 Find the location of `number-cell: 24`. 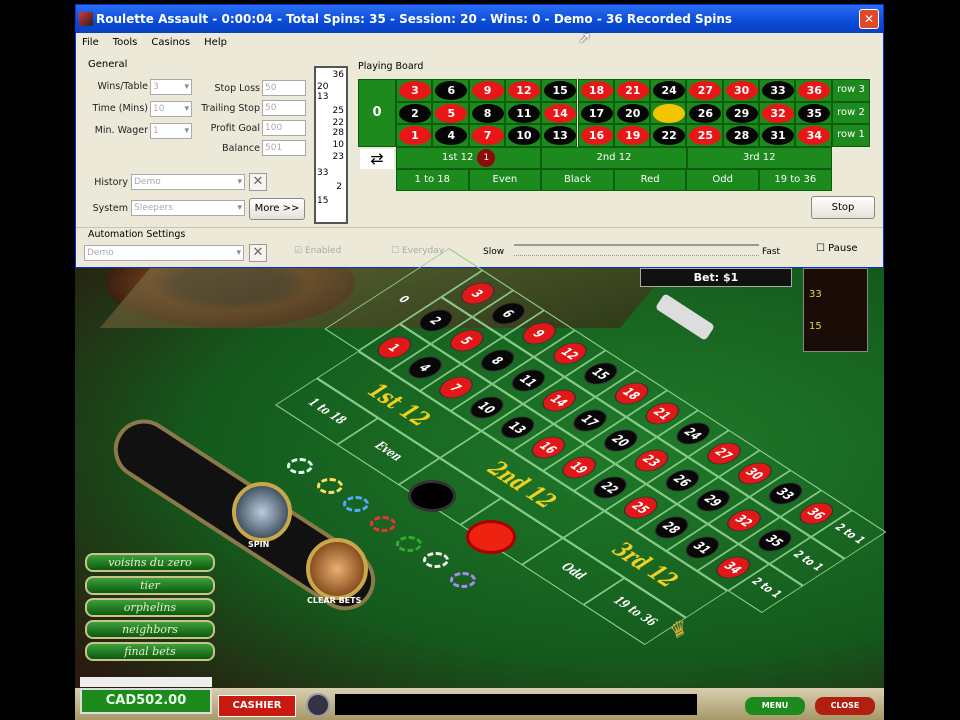

number-cell: 24 is located at coordinates (668, 90).